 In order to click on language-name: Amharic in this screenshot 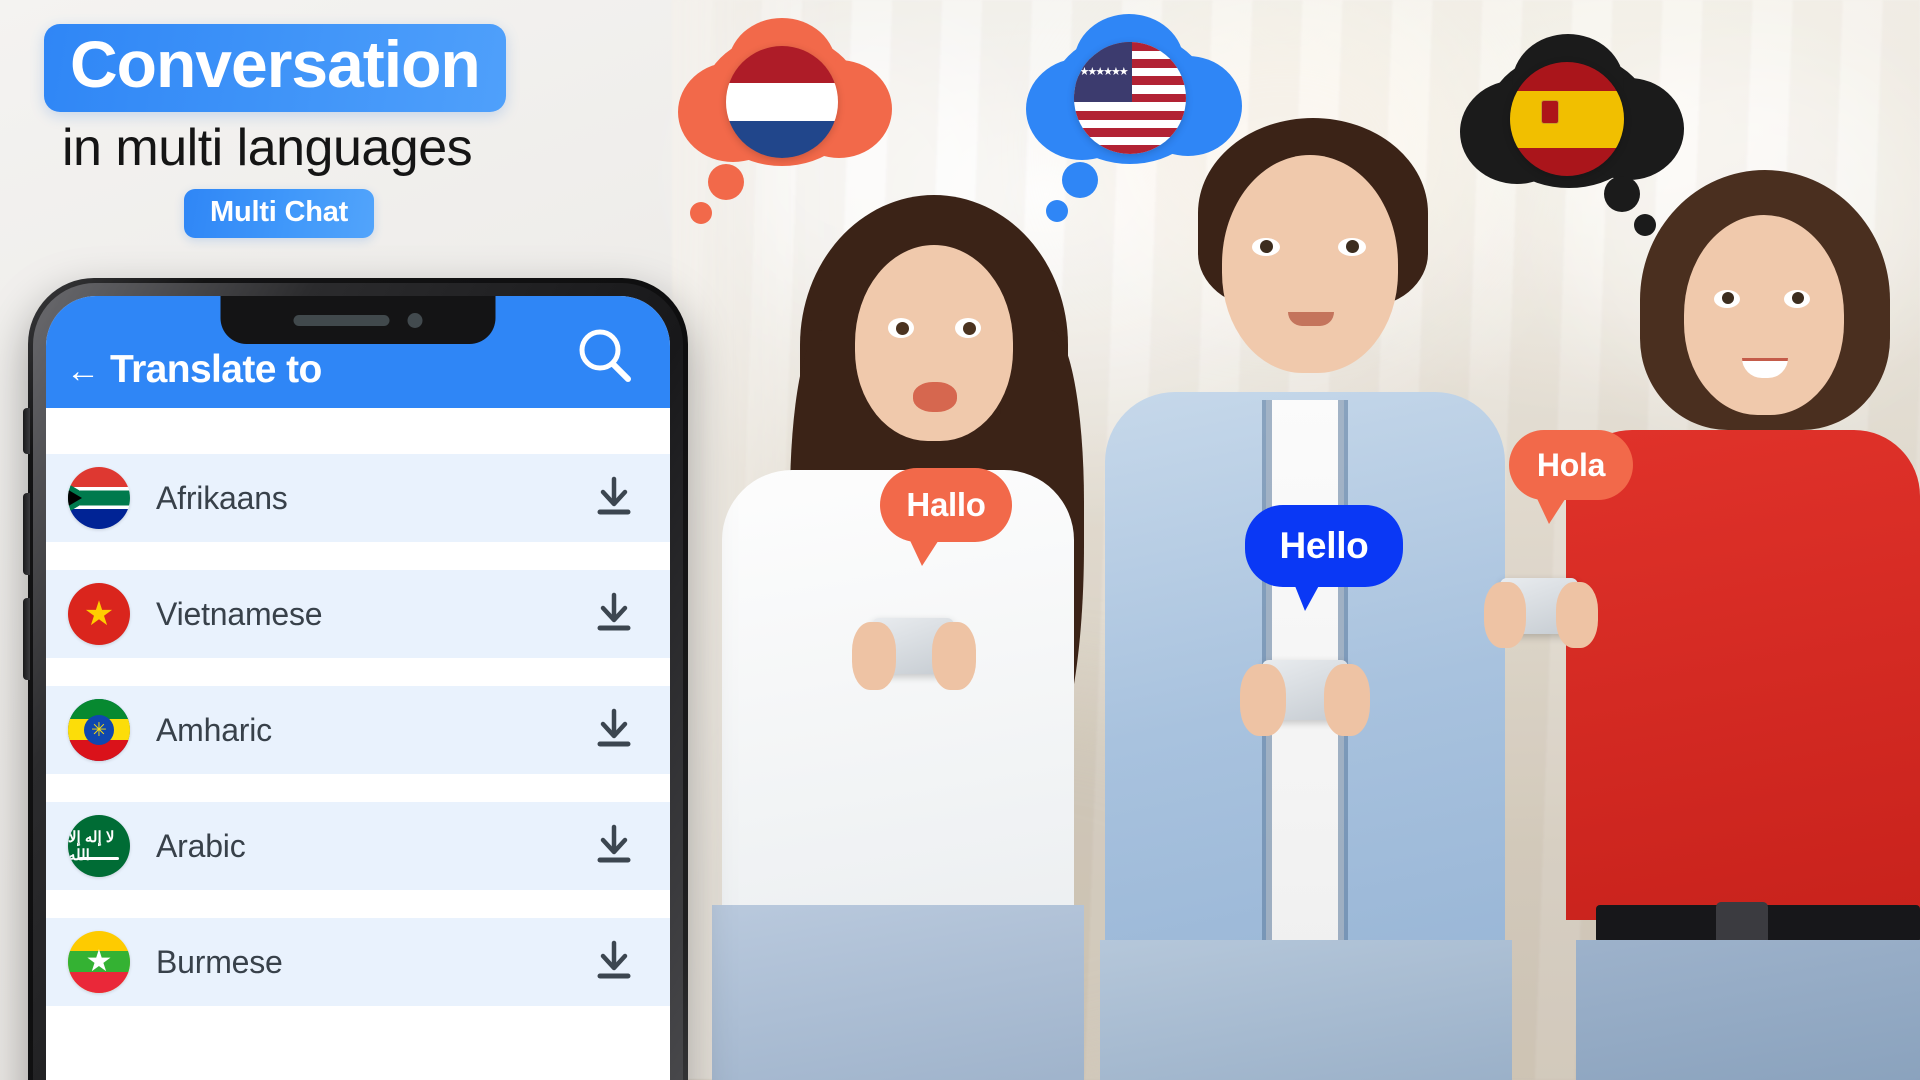, I will do `click(214, 729)`.